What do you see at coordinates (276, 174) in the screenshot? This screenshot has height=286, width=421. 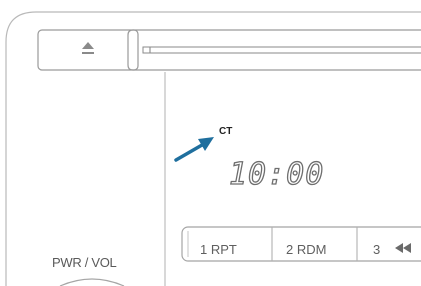 I see `clock-display: 10:00` at bounding box center [276, 174].